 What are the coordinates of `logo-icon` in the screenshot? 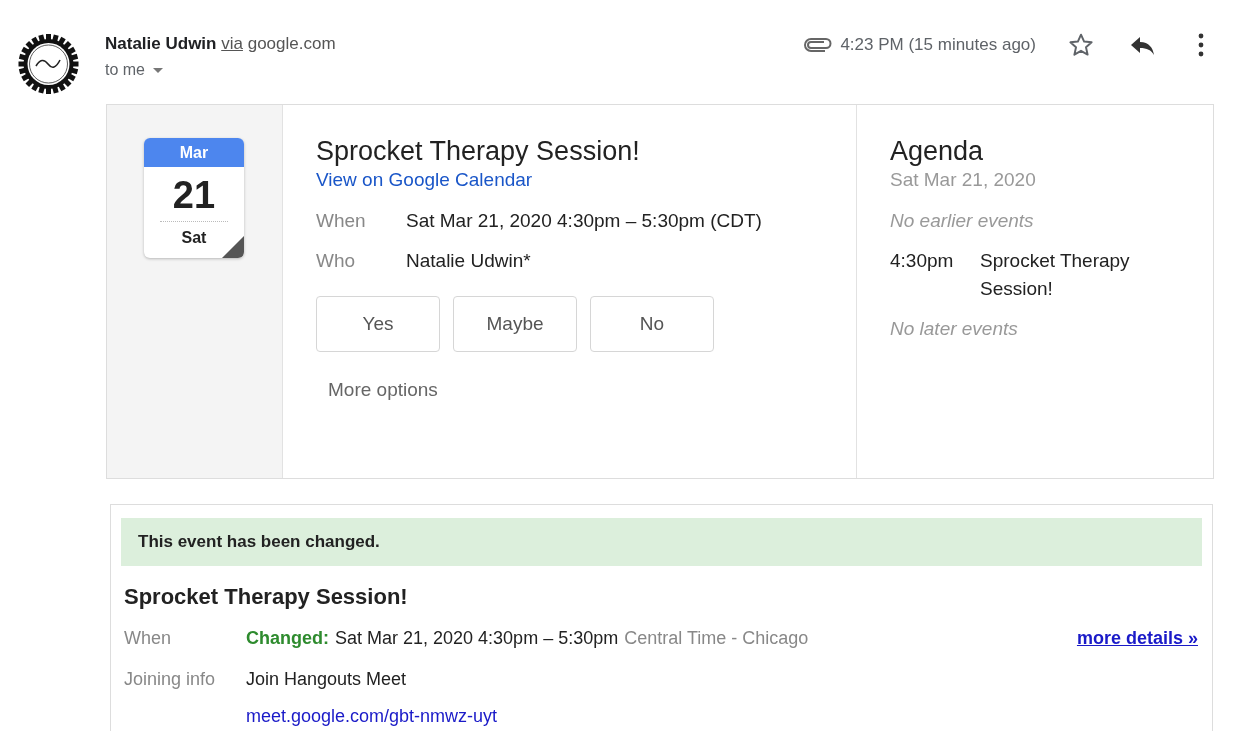 It's located at (48, 64).